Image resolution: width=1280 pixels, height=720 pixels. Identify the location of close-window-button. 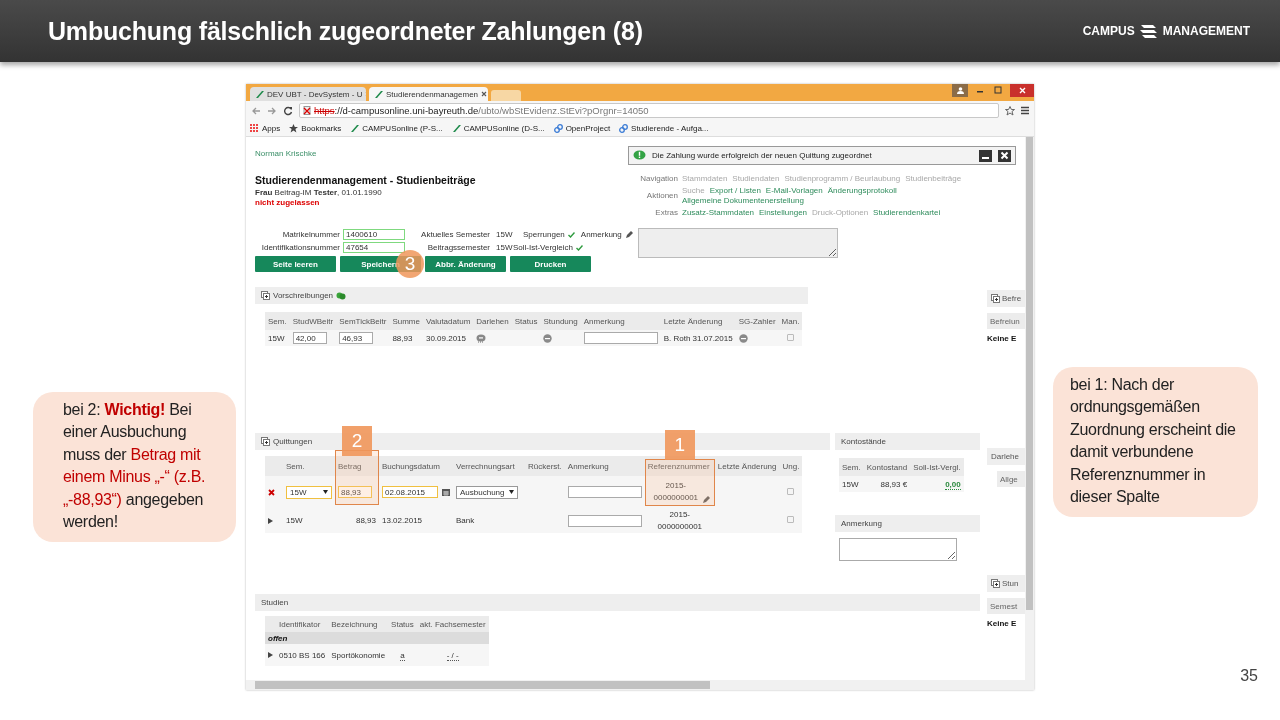
(1022, 90).